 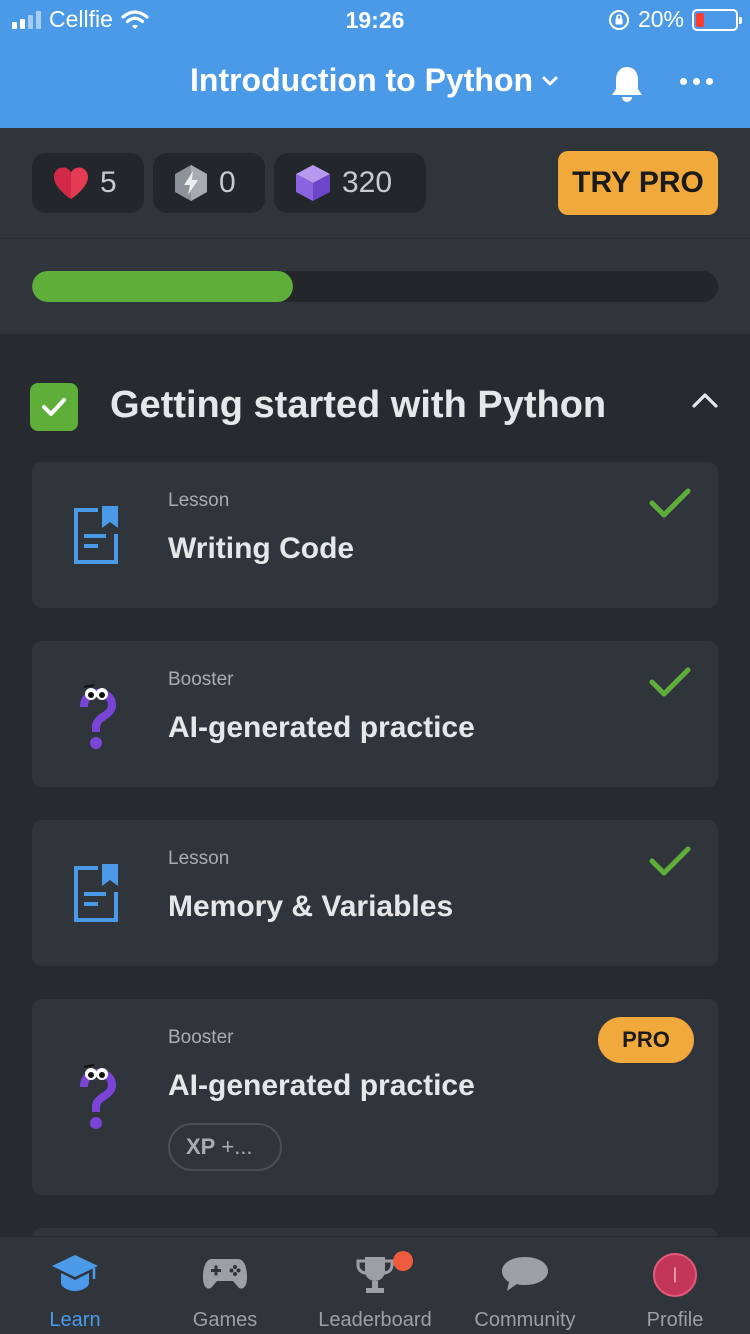 I want to click on tab-label: Leaderboard, so click(x=375, y=1320).